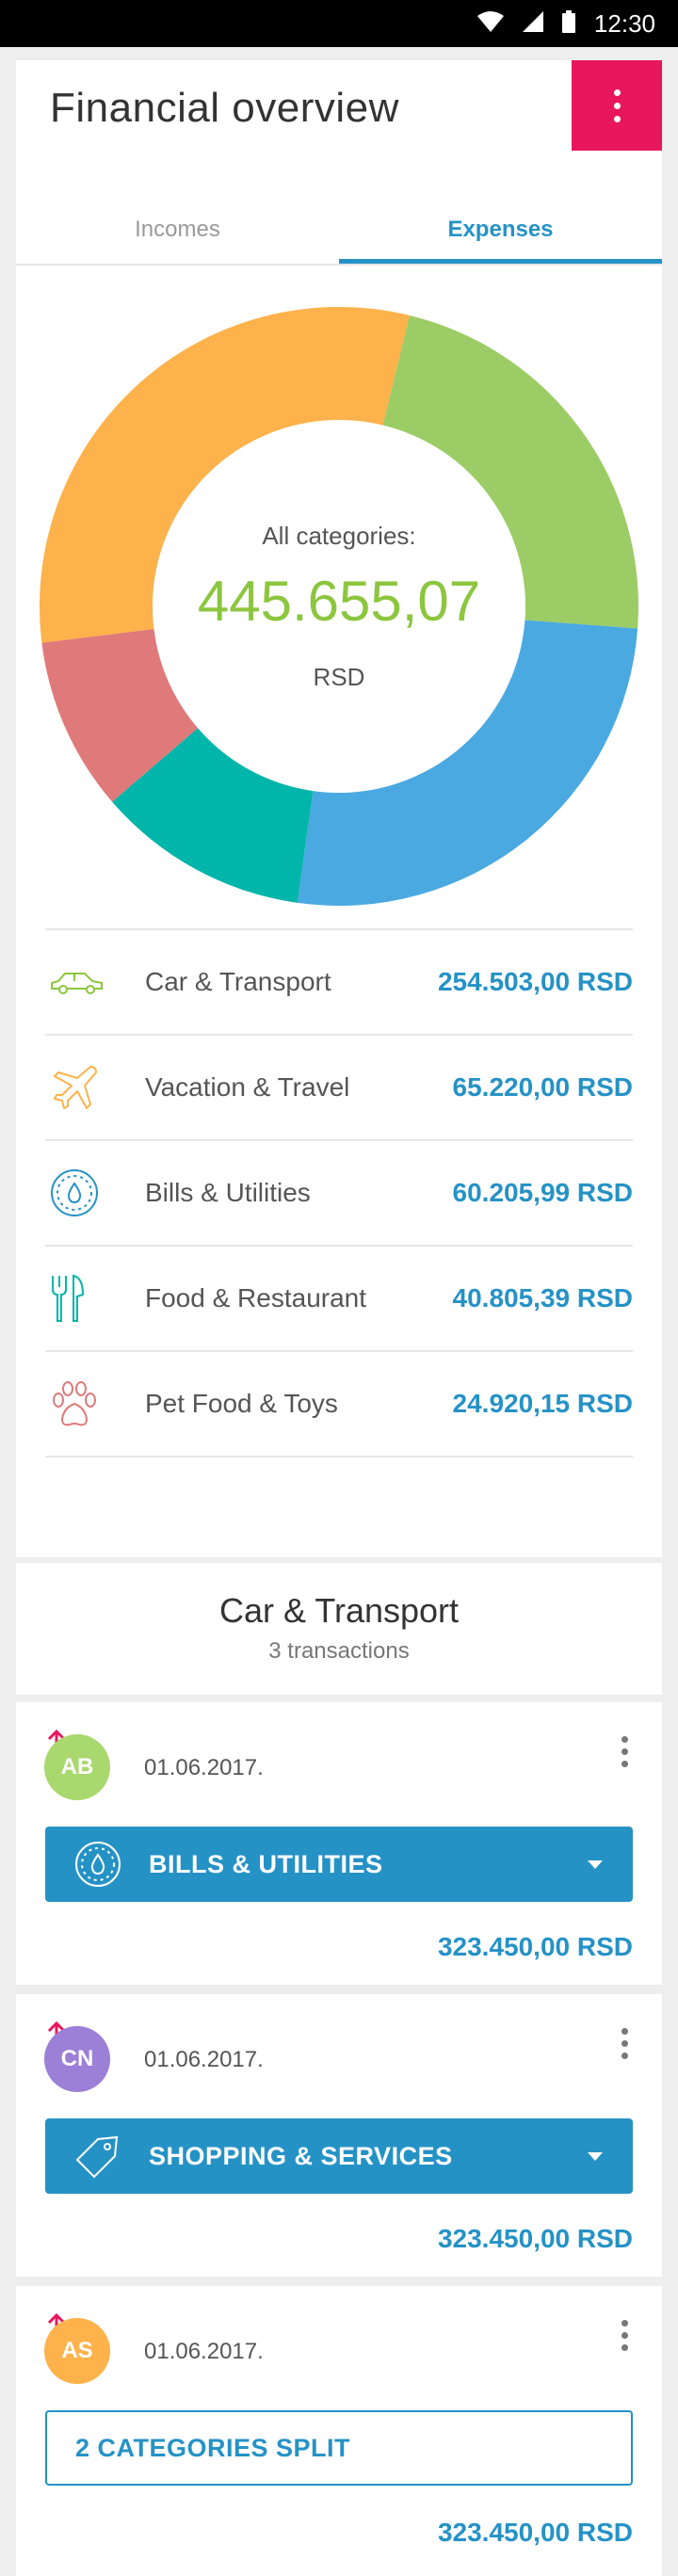  I want to click on page-title: Financial overview, so click(225, 108).